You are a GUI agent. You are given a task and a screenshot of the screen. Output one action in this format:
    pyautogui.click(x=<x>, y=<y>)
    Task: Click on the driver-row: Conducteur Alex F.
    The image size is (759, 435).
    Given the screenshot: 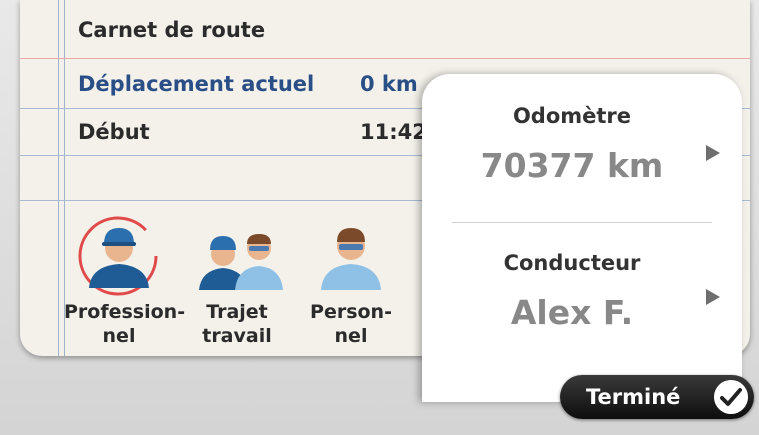 What is the action you would take?
    pyautogui.click(x=582, y=298)
    